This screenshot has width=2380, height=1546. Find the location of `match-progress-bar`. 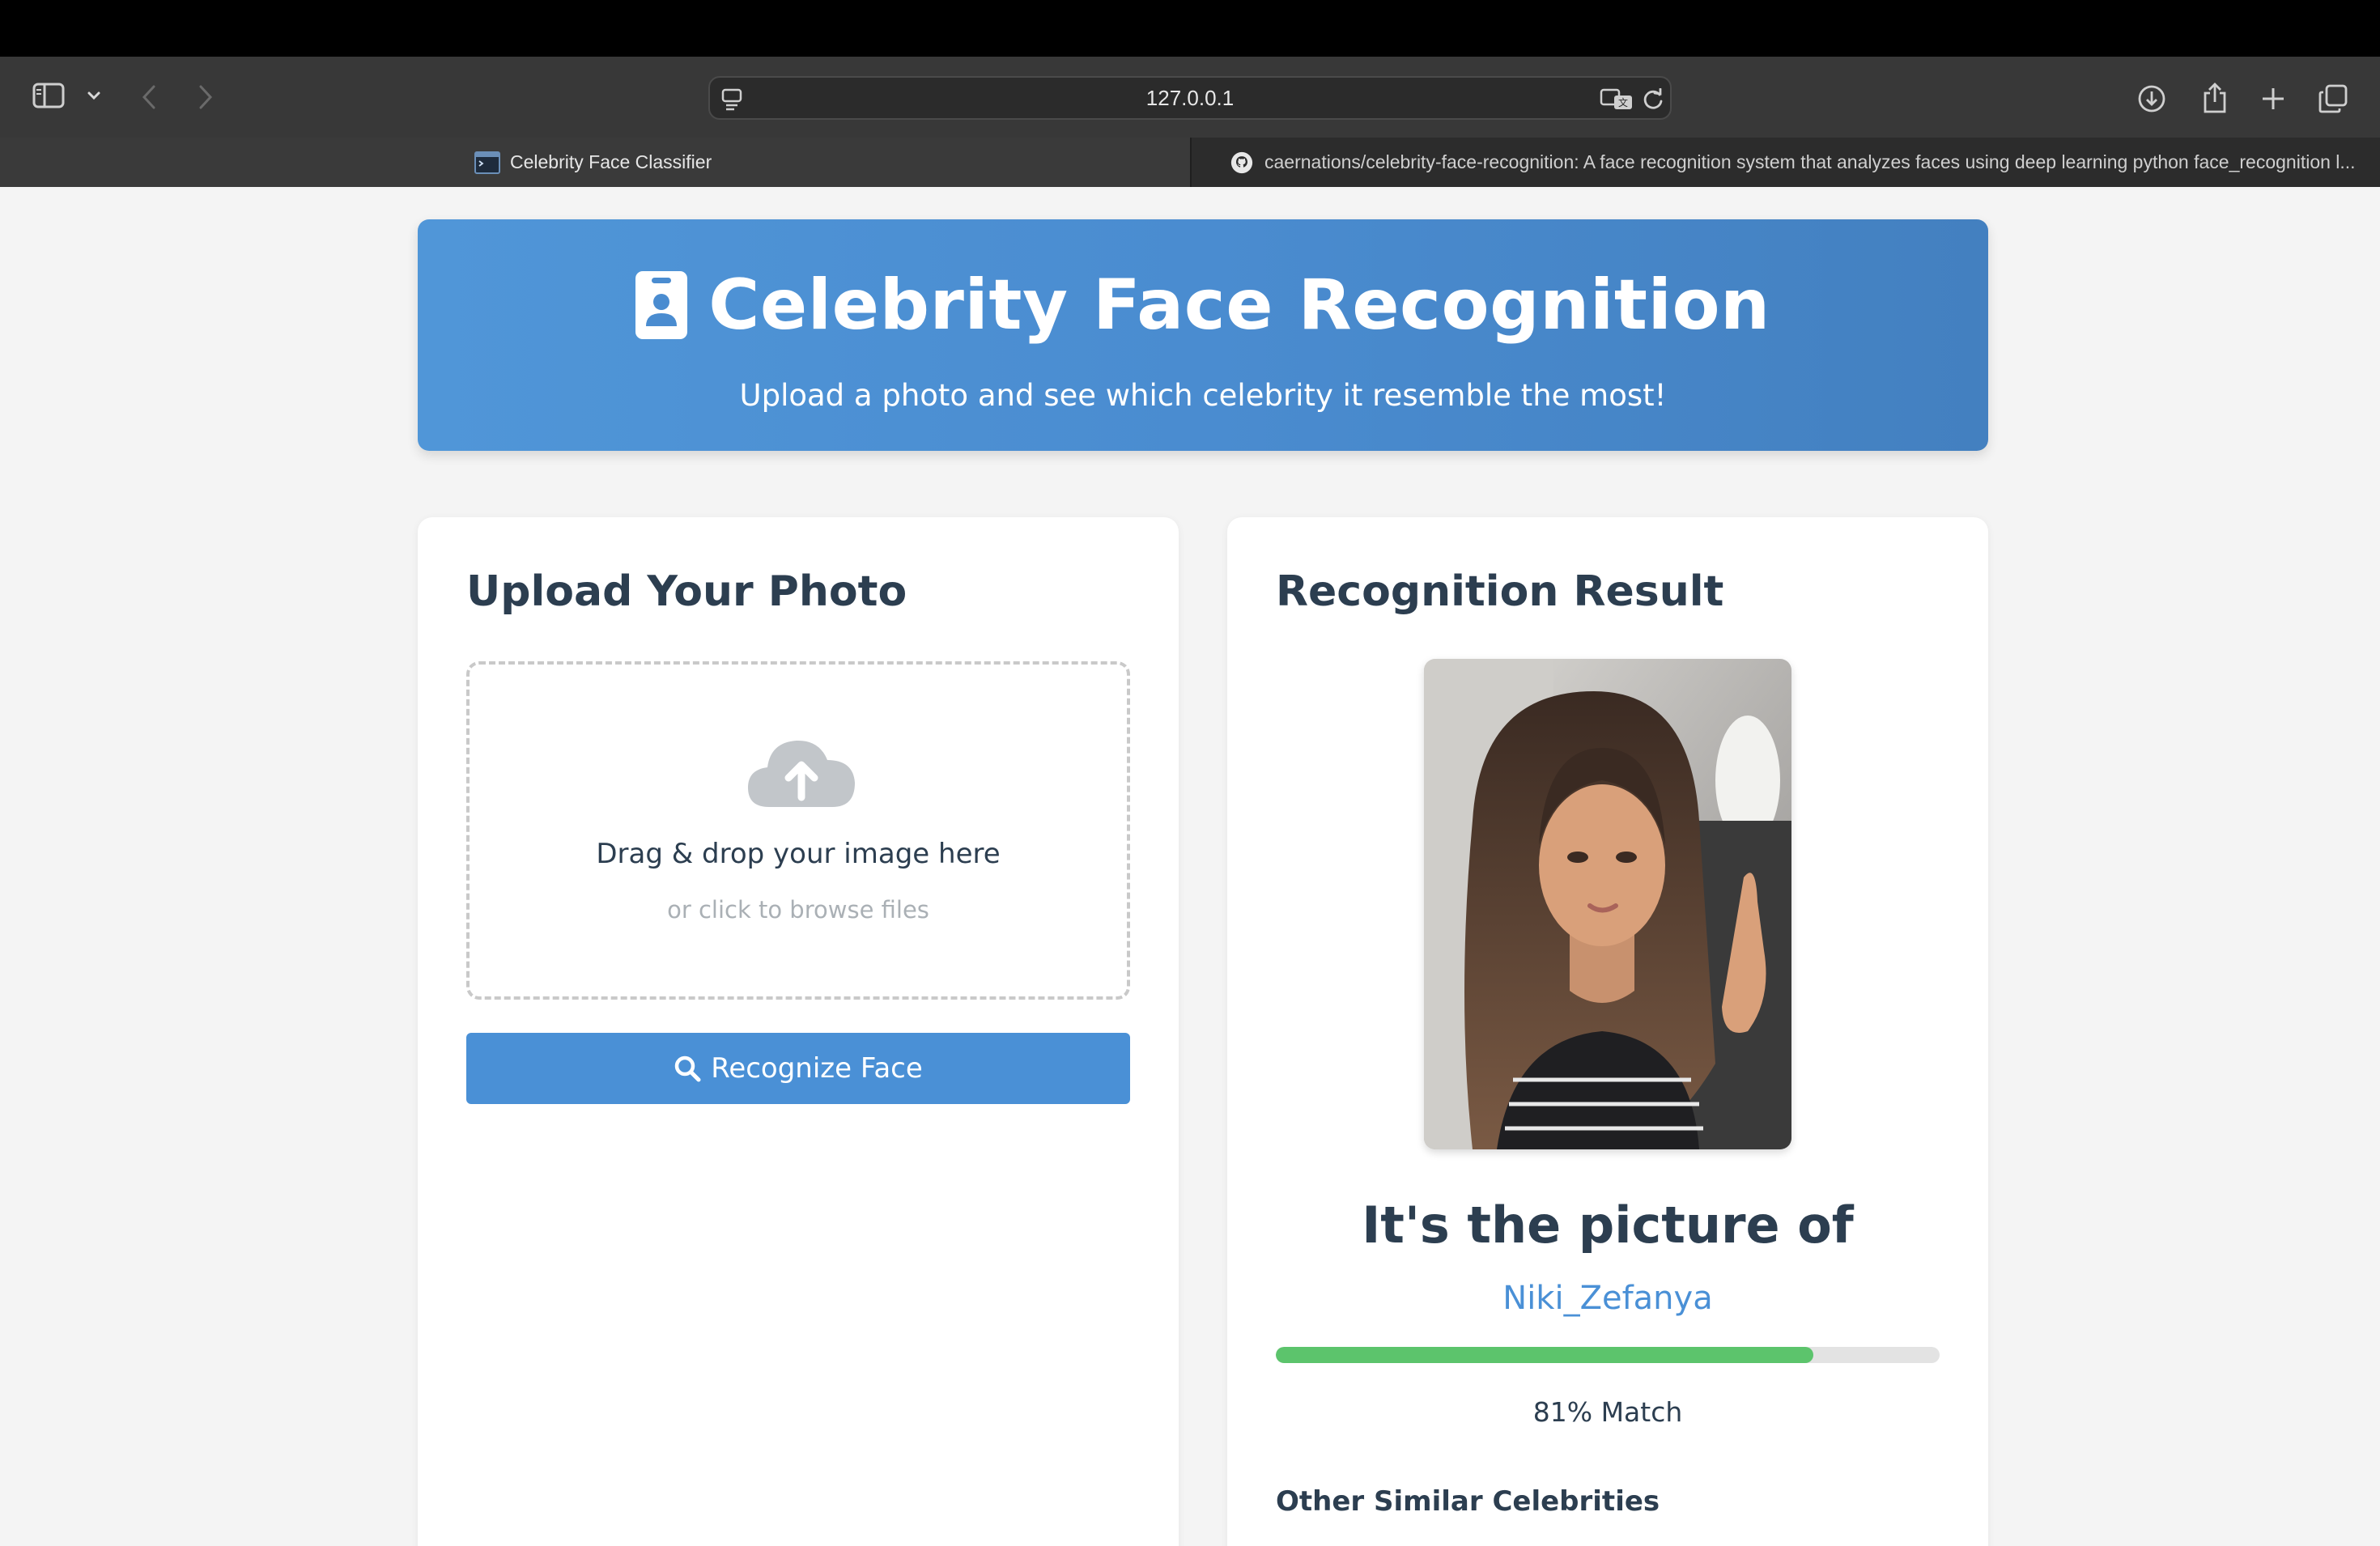

match-progress-bar is located at coordinates (1608, 1355).